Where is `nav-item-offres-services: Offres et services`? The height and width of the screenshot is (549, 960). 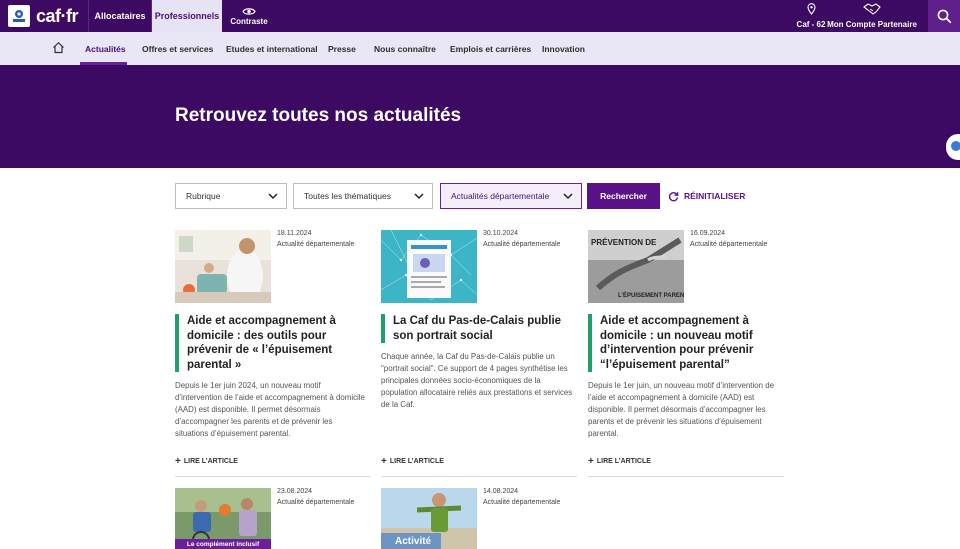 nav-item-offres-services: Offres et services is located at coordinates (177, 48).